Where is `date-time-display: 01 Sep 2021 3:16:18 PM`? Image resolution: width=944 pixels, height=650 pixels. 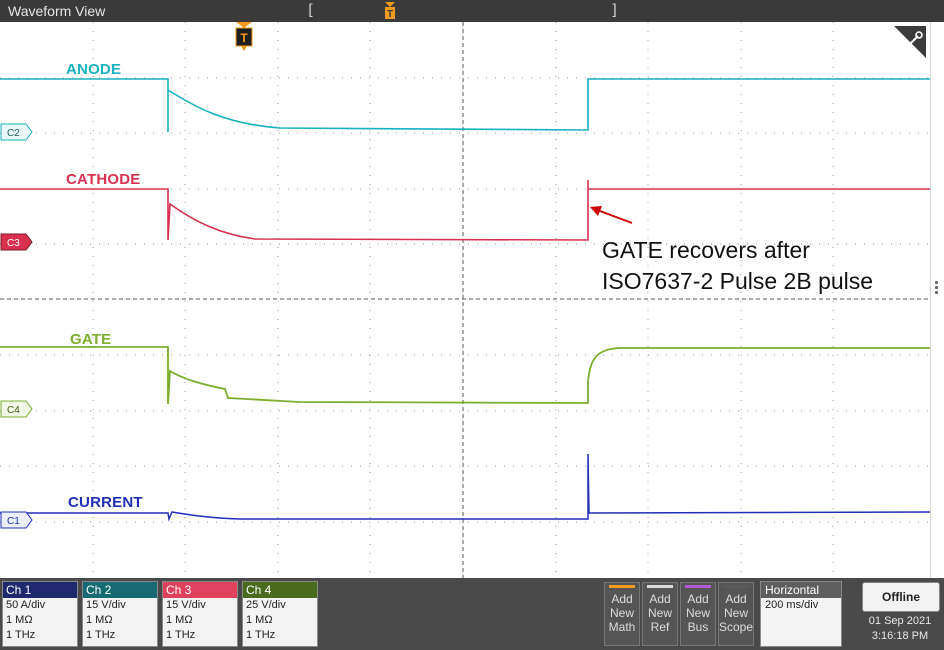
date-time-display: 01 Sep 2021 3:16:18 PM is located at coordinates (900, 630).